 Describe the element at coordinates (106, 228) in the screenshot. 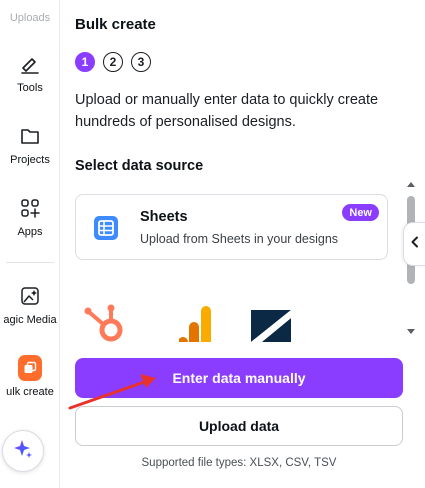

I see `sheets-icon` at that location.